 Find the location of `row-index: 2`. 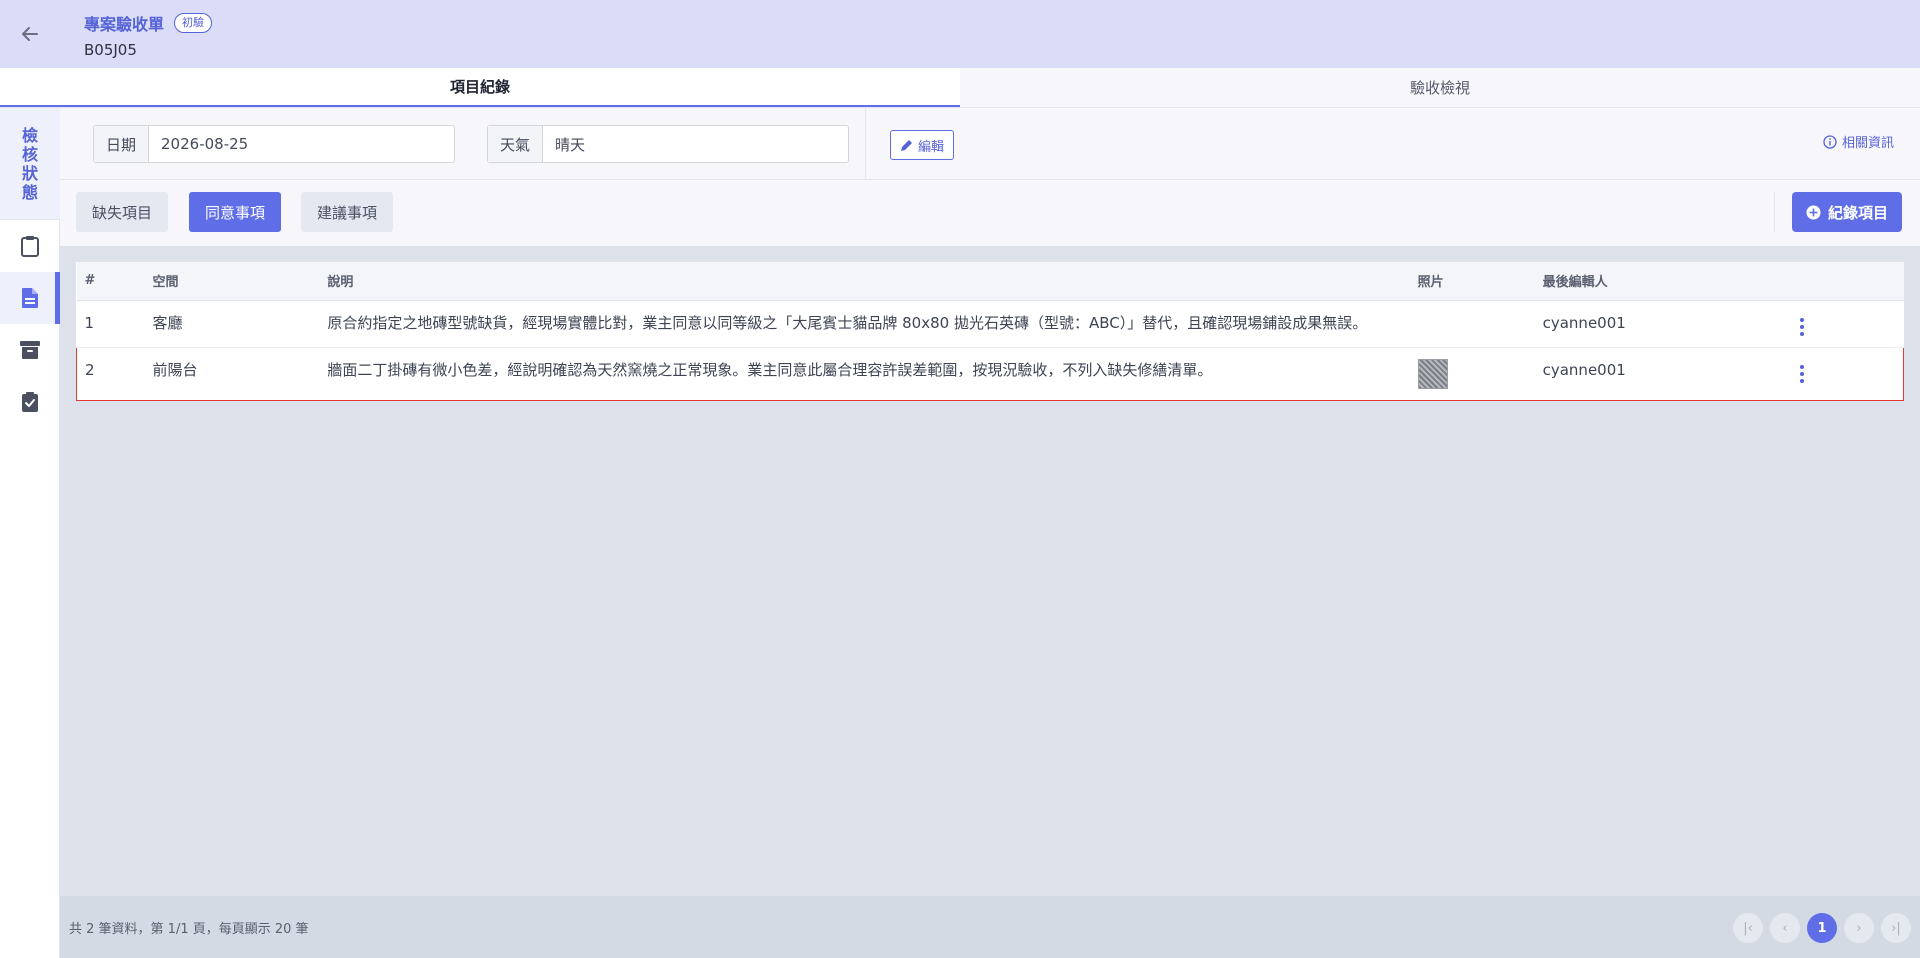

row-index: 2 is located at coordinates (110, 373).